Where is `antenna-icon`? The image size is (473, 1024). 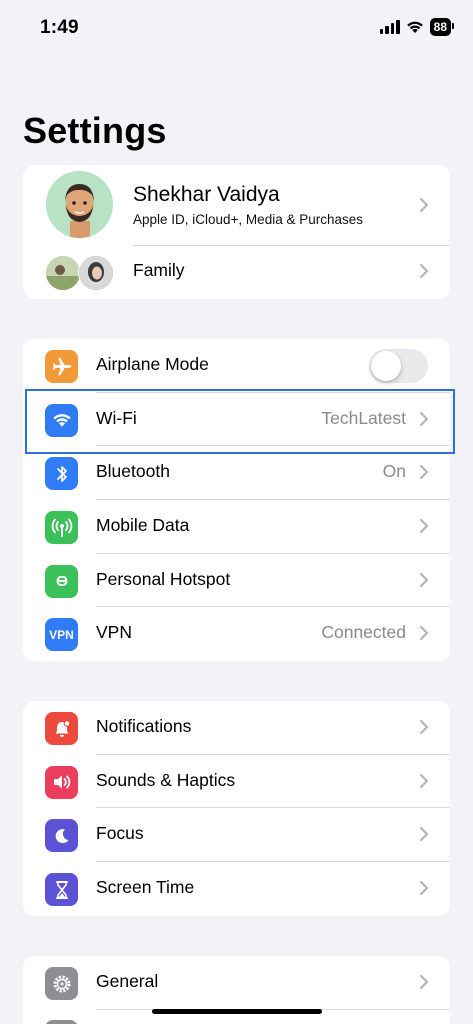 antenna-icon is located at coordinates (61, 528).